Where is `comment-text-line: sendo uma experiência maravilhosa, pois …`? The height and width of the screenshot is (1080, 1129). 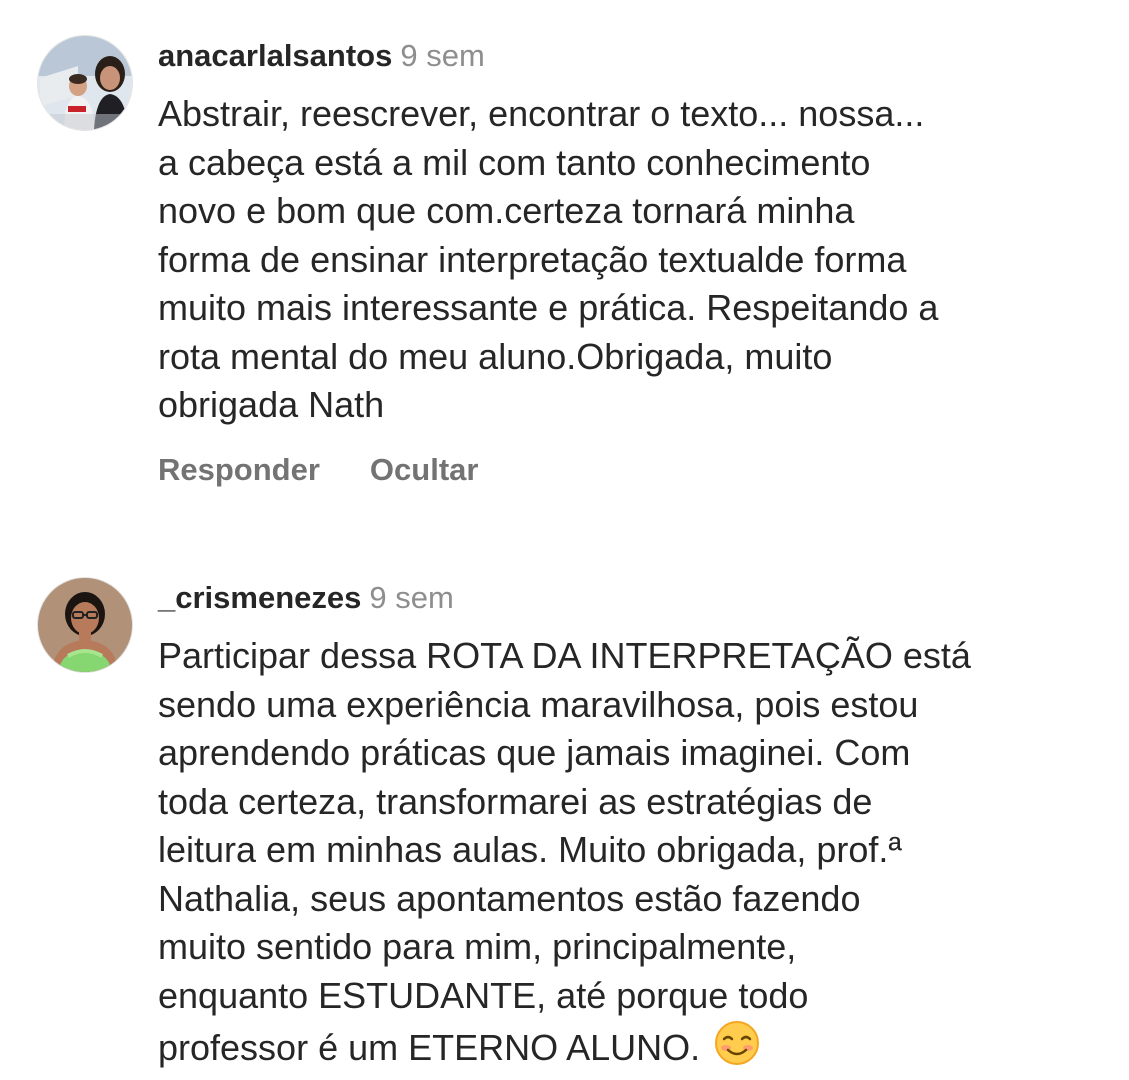
comment-text-line: sendo uma experiência maravilhosa, pois … is located at coordinates (538, 704).